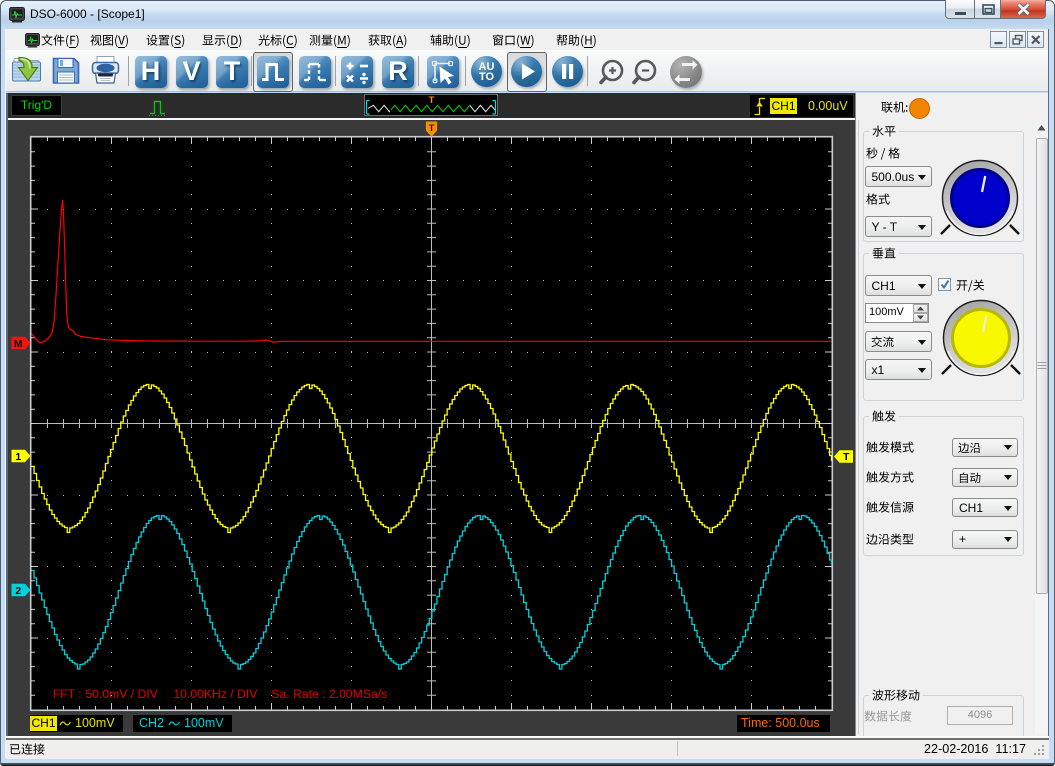 This screenshot has height=766, width=1055. Describe the element at coordinates (67, 694) in the screenshot. I see `svg-text: FFT :` at that location.